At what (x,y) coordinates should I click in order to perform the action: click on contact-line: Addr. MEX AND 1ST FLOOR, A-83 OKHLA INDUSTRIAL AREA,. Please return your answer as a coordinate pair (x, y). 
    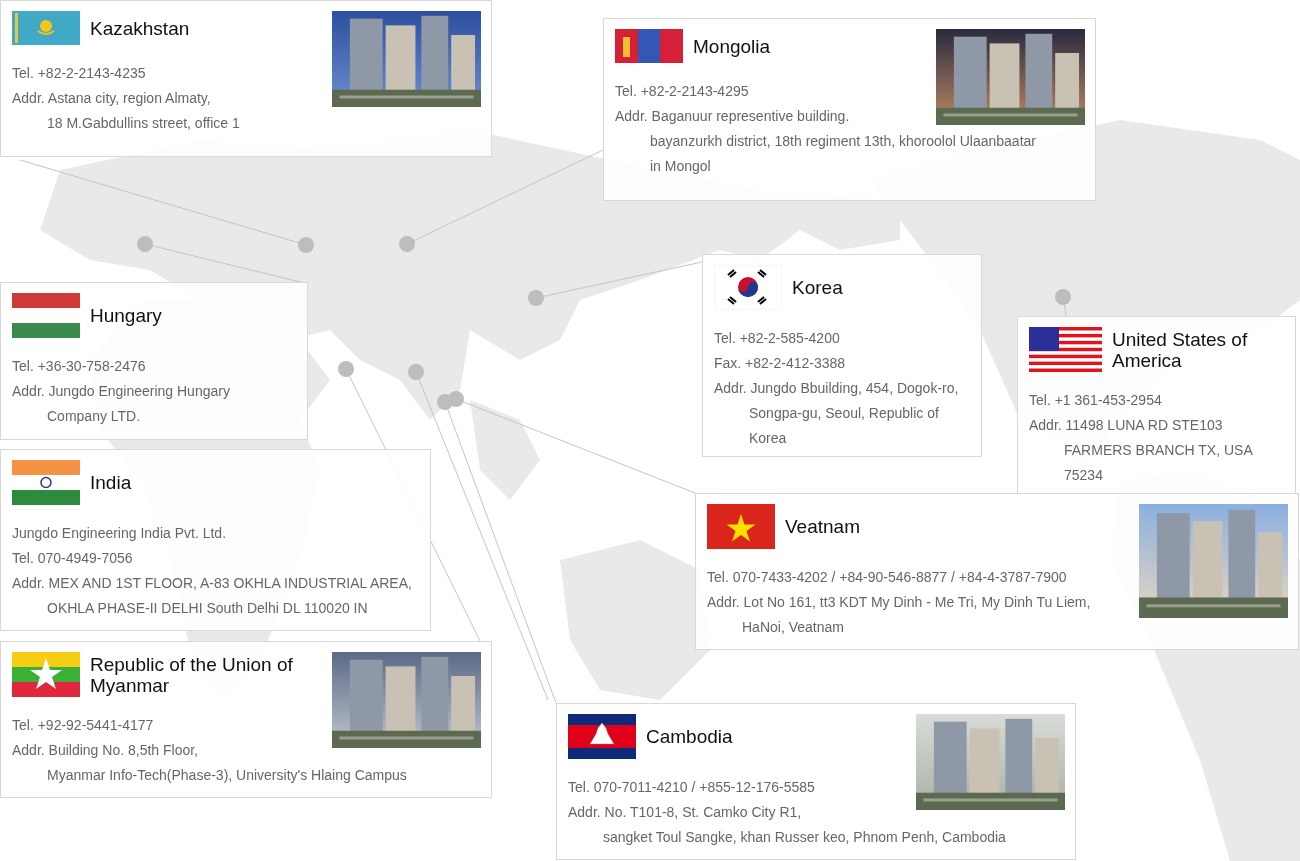
    Looking at the image, I should click on (212, 583).